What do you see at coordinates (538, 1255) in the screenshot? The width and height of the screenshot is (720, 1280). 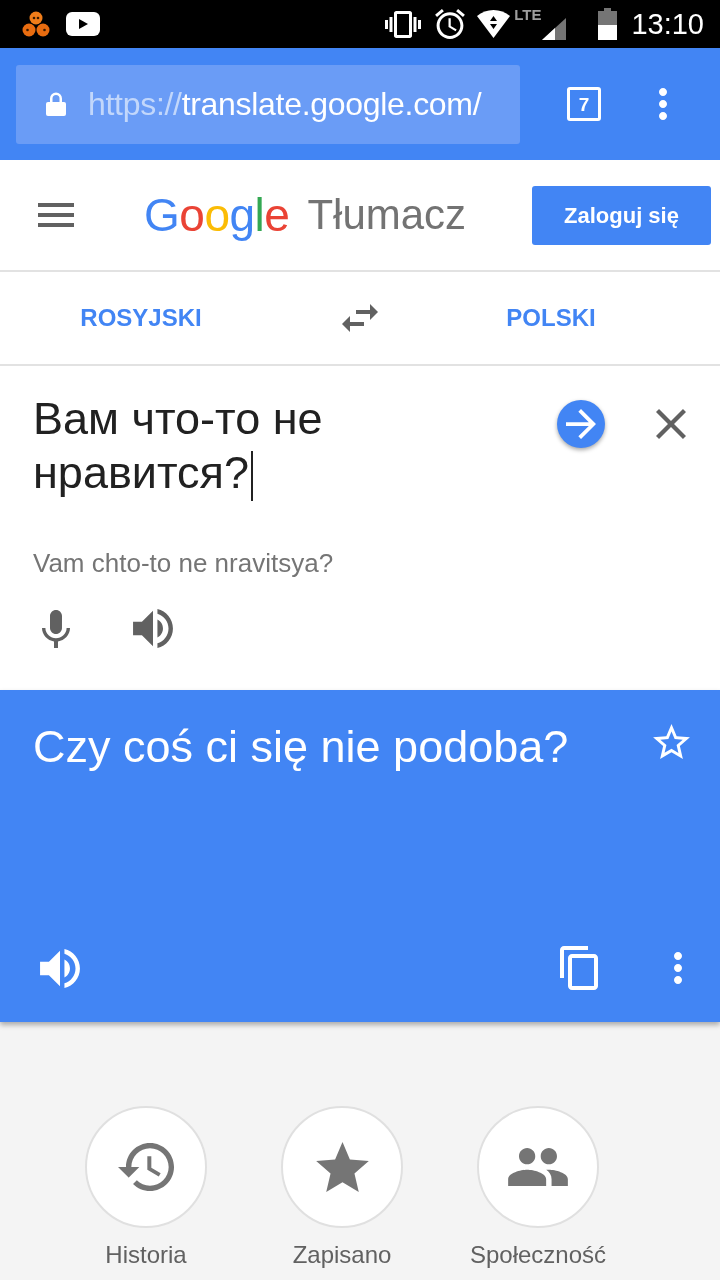 I see `shortcut-label: Społeczność` at bounding box center [538, 1255].